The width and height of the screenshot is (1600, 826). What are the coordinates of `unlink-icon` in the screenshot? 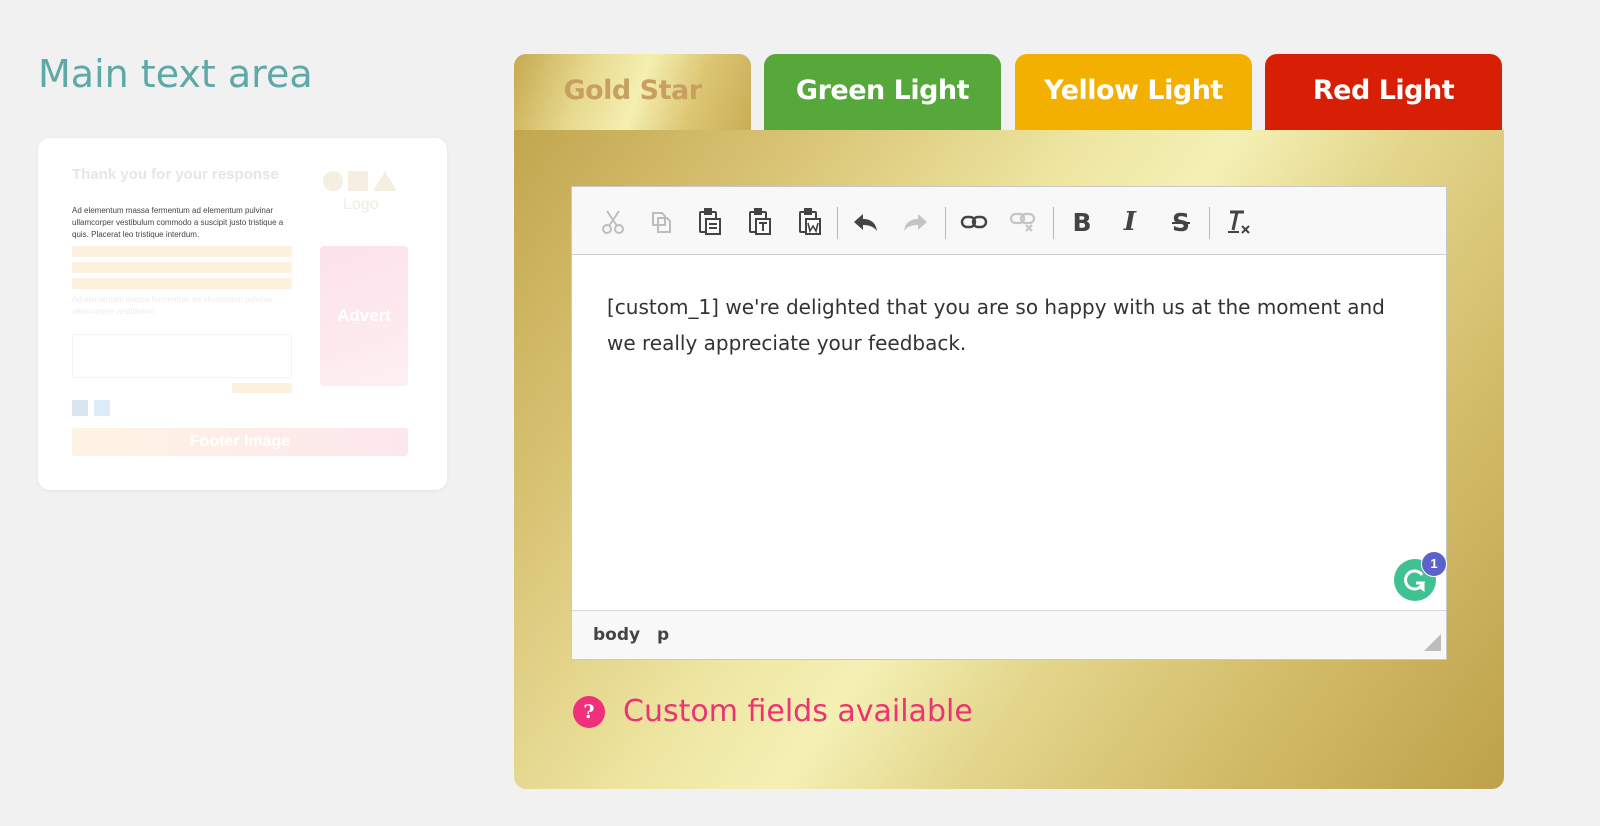 It's located at (1023, 222).